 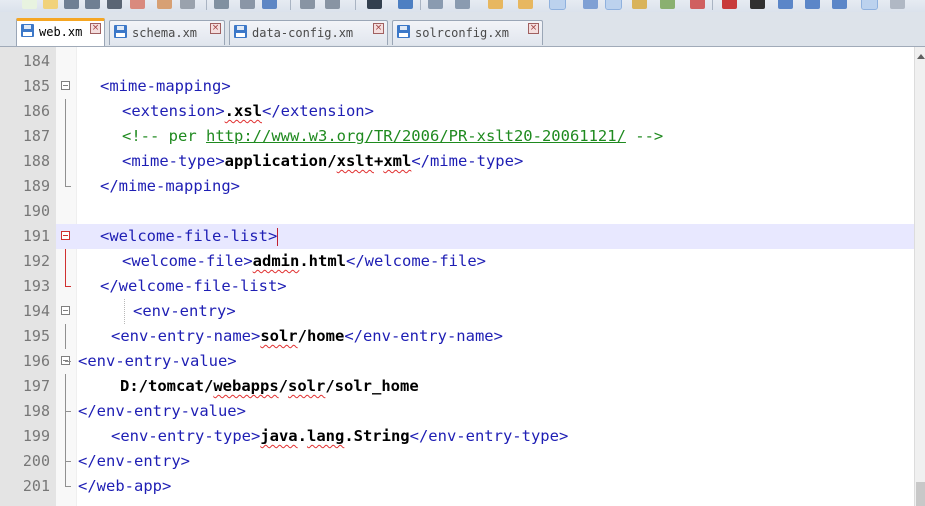 I want to click on text-caret, so click(x=278, y=236).